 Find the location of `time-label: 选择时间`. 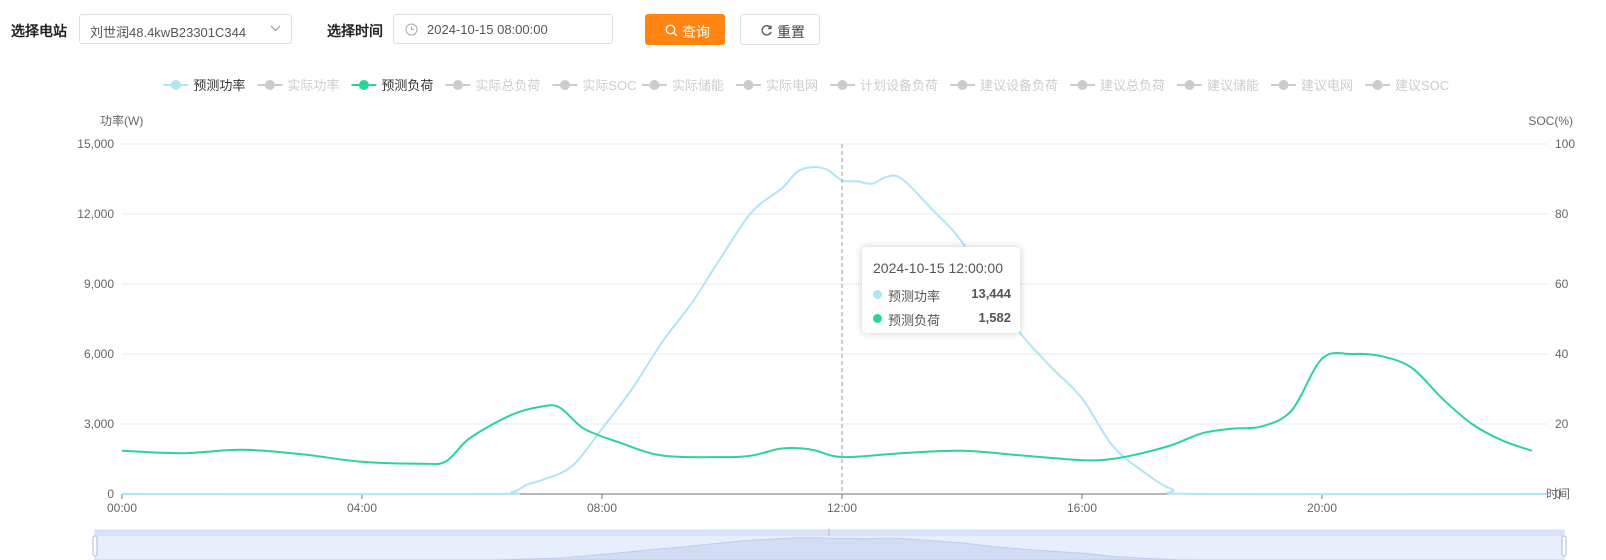

time-label: 选择时间 is located at coordinates (355, 31).